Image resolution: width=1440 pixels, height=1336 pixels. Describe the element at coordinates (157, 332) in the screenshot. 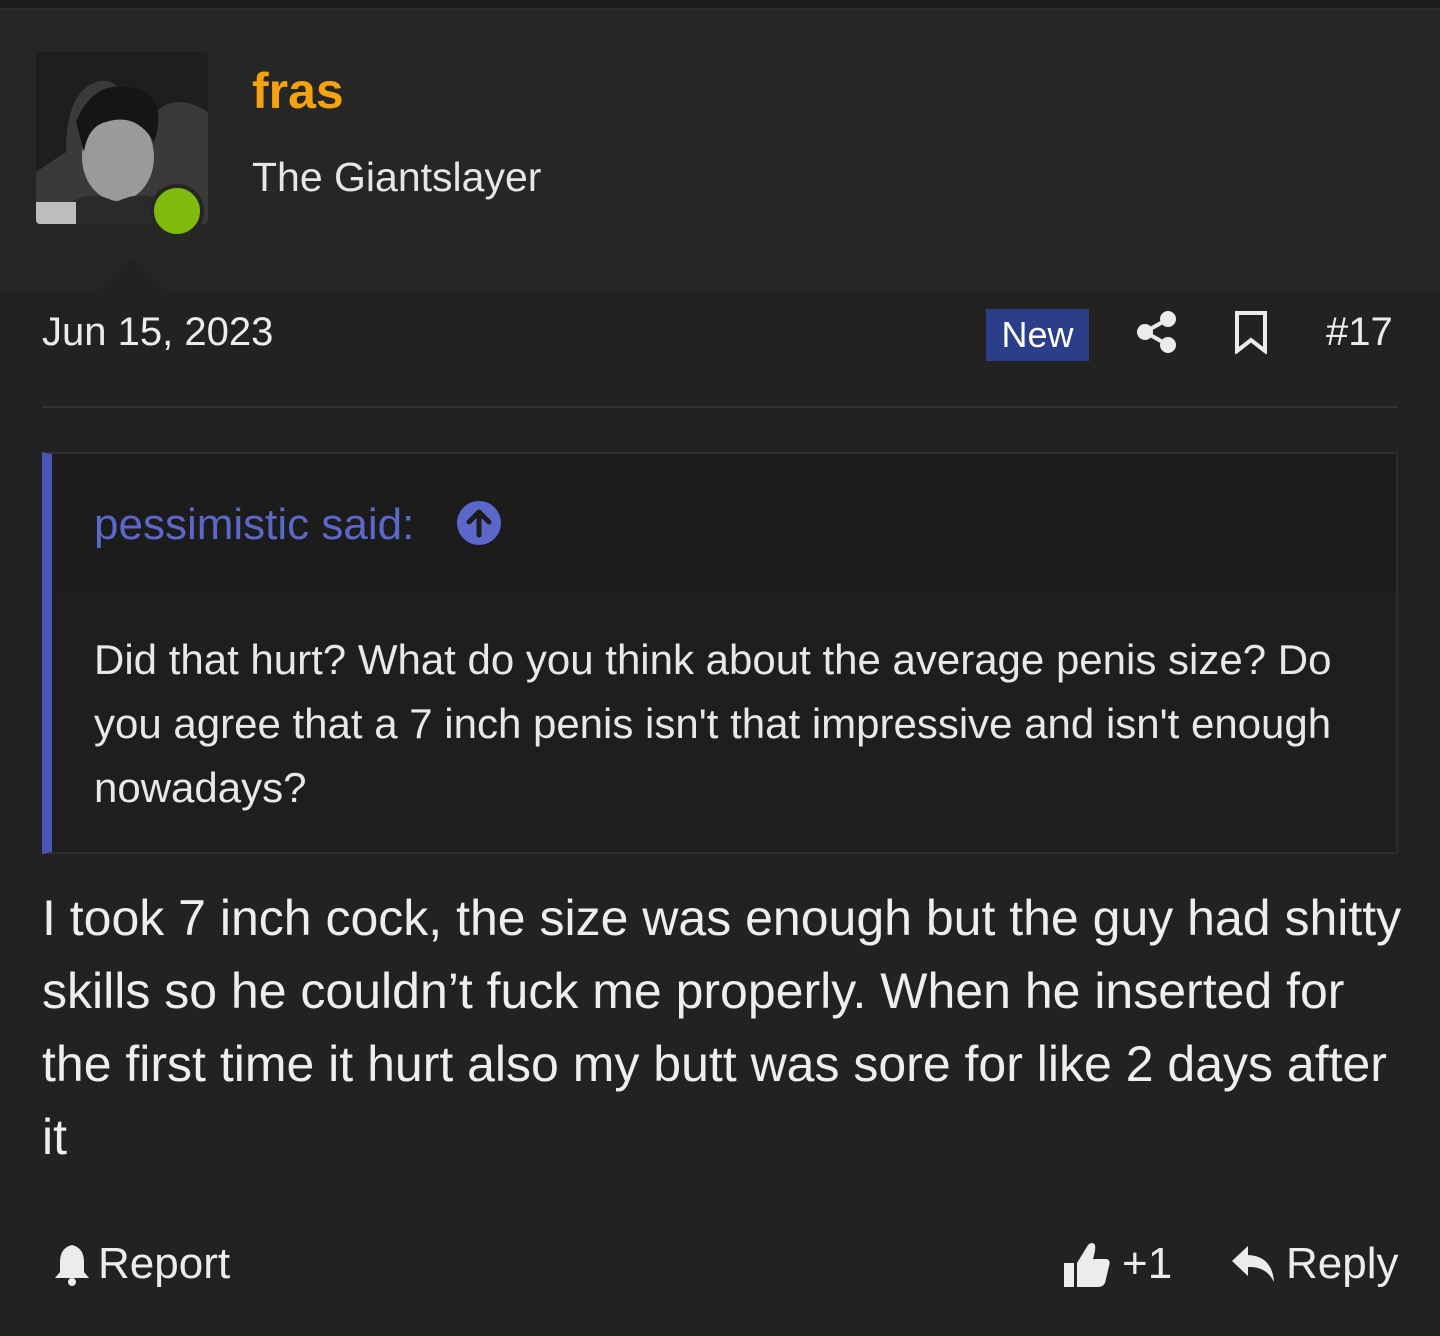

I see `post-date: Jun 15, 2023` at that location.